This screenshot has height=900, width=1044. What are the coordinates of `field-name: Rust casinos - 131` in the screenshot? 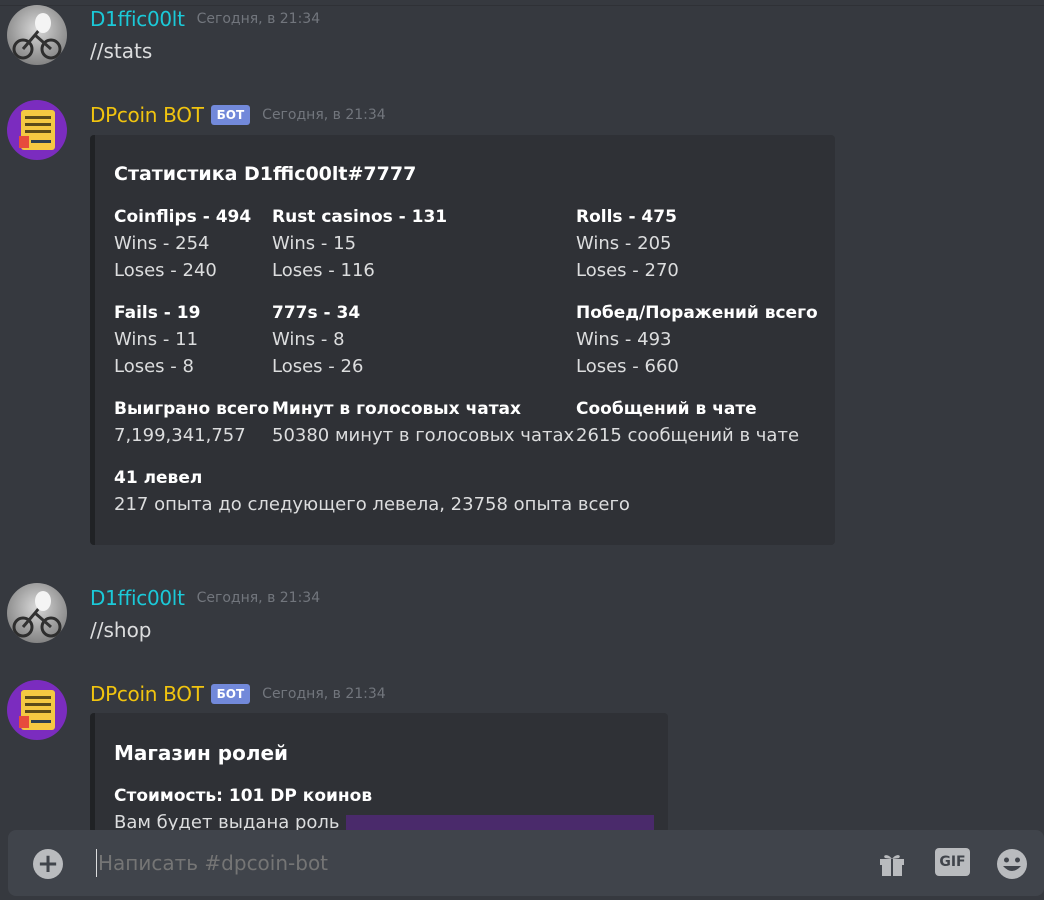 It's located at (360, 217).